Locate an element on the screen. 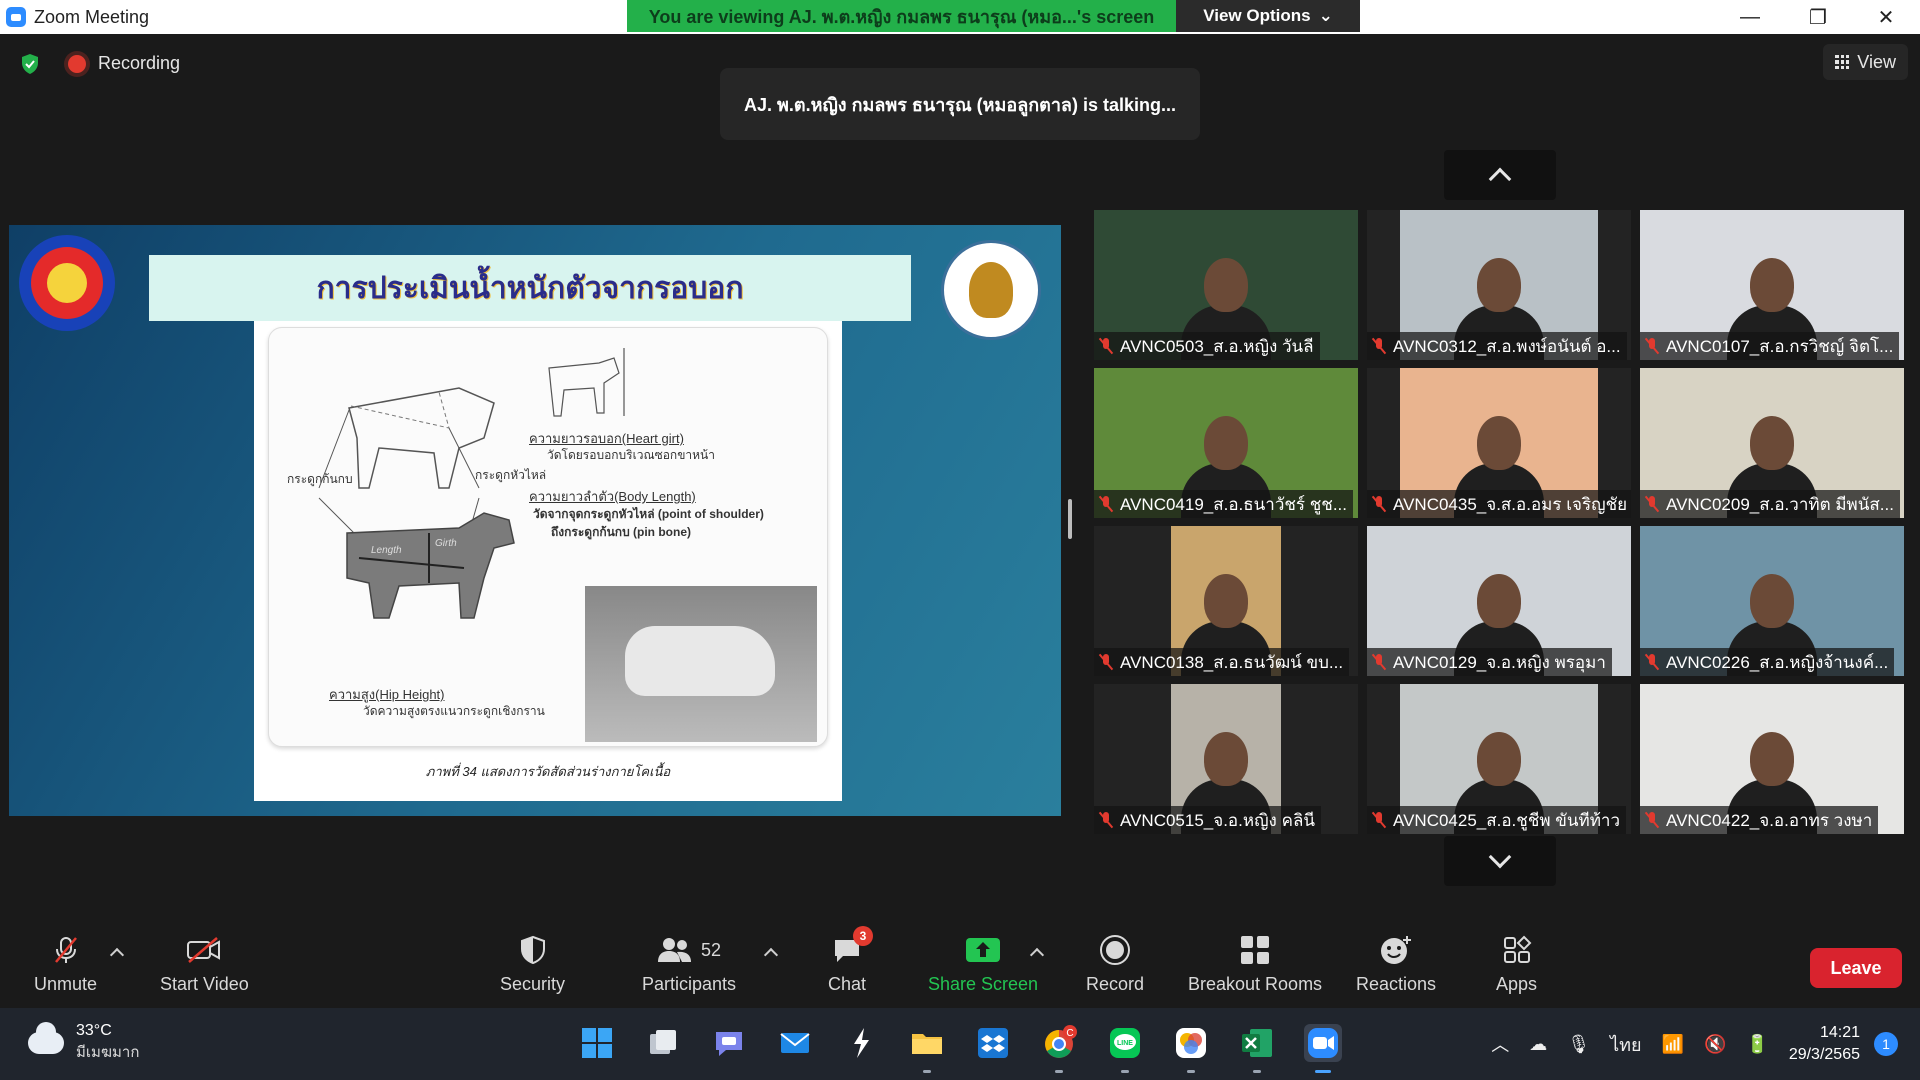  view-options-label: View Options is located at coordinates (1257, 15).